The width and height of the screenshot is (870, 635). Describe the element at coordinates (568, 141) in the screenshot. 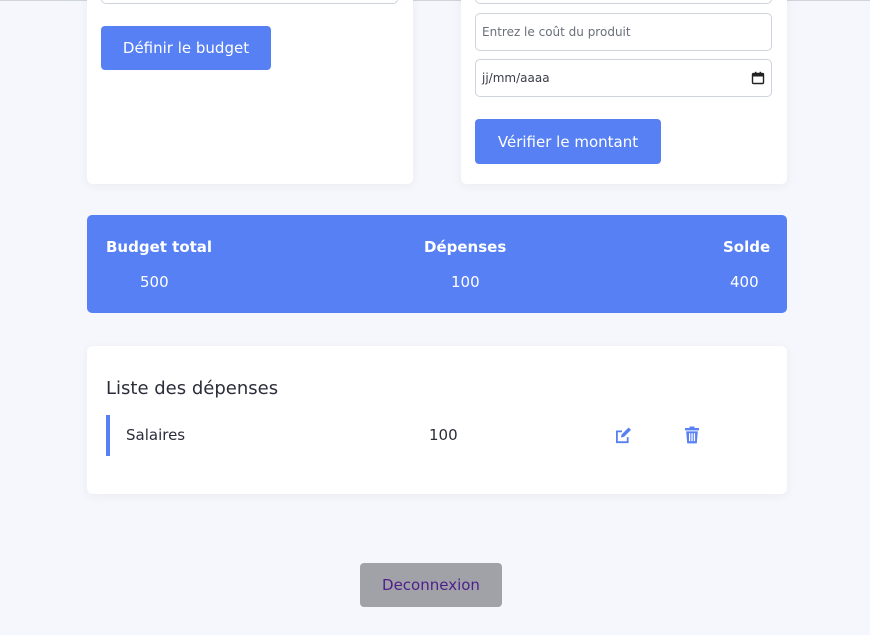

I see `check-amount-button: Vérifier le montant` at that location.